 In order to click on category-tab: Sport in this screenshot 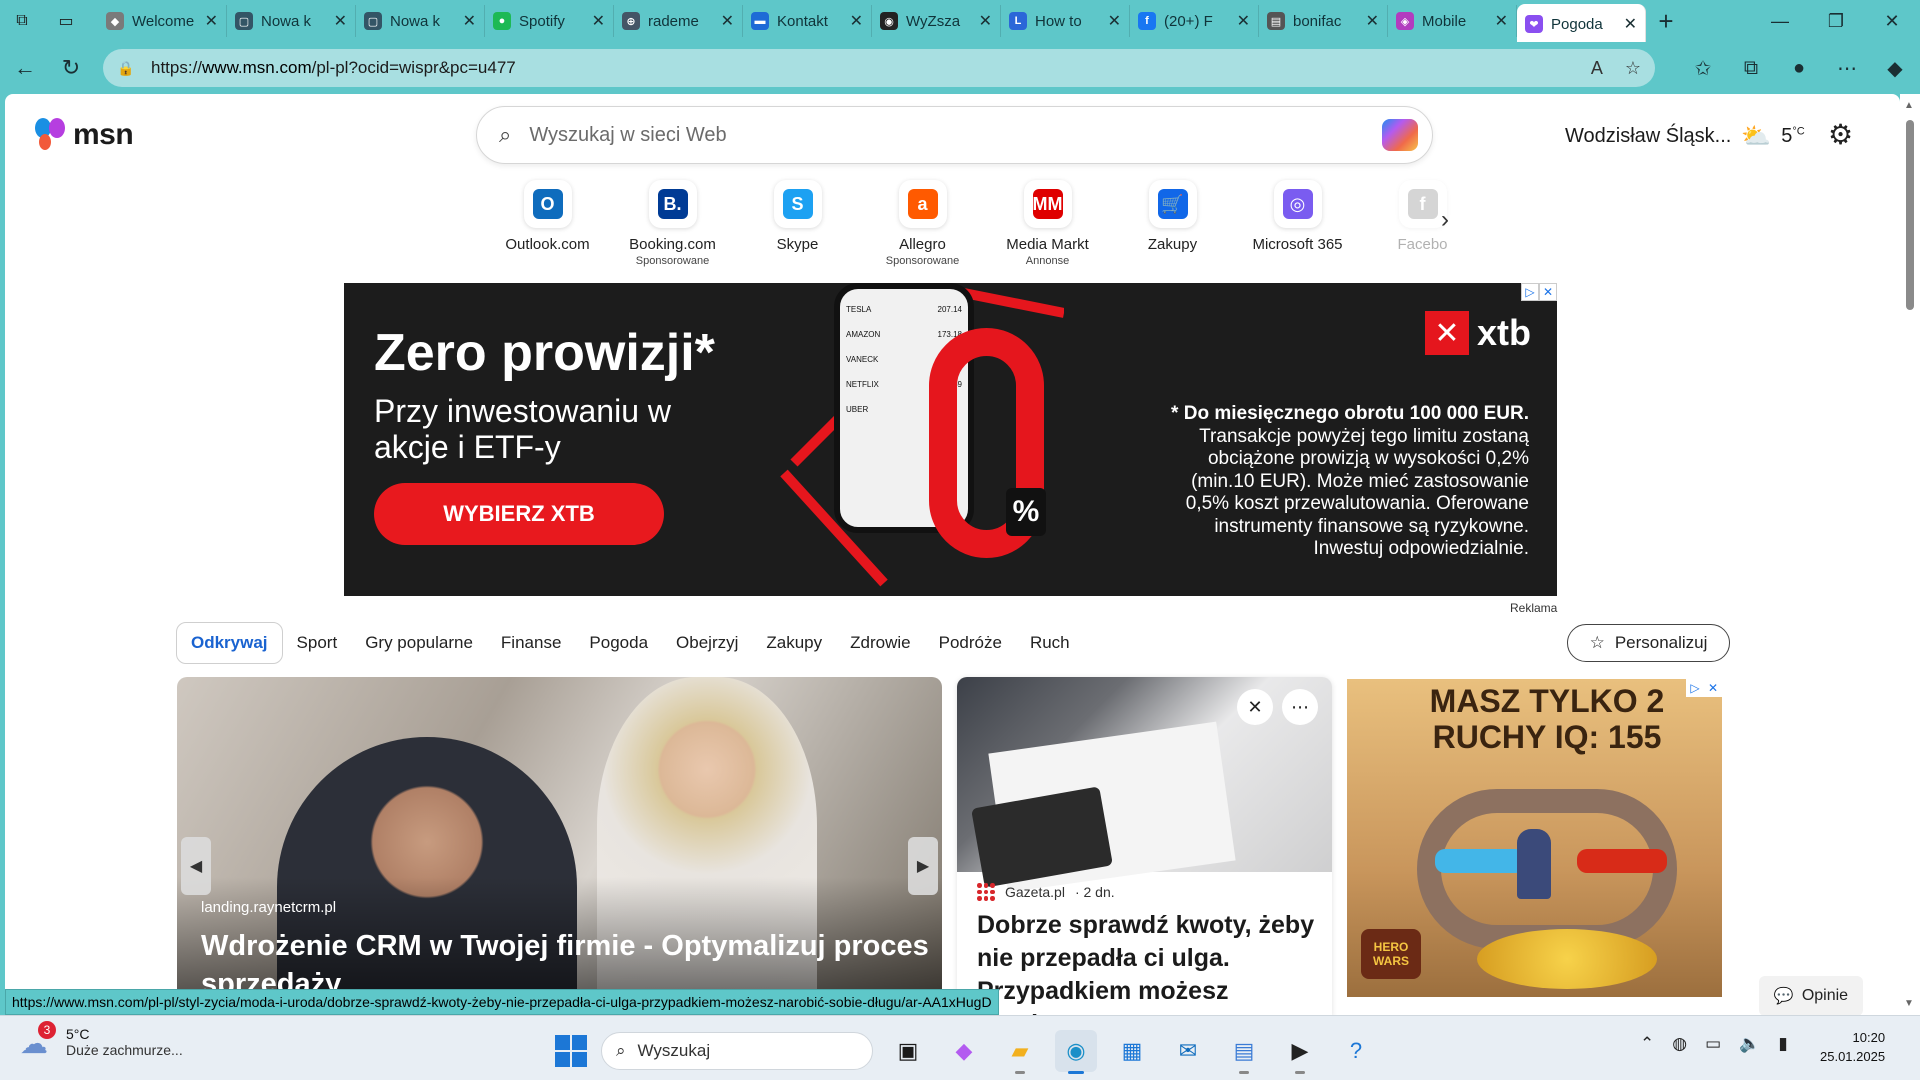, I will do `click(317, 643)`.